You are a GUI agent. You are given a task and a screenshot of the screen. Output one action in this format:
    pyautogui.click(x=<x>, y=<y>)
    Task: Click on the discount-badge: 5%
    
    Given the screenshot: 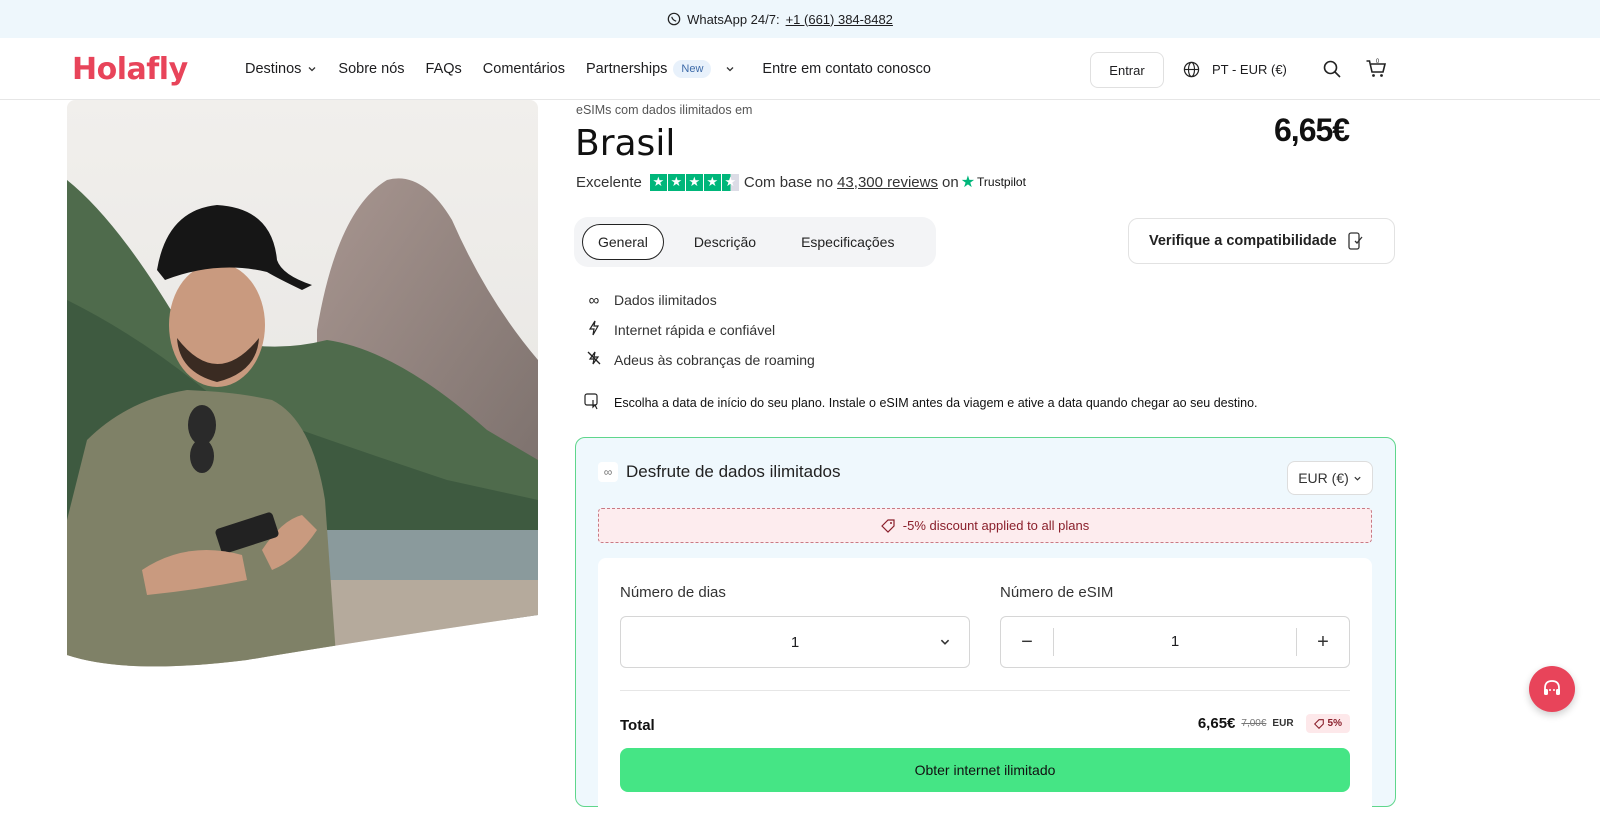 What is the action you would take?
    pyautogui.click(x=1327, y=723)
    